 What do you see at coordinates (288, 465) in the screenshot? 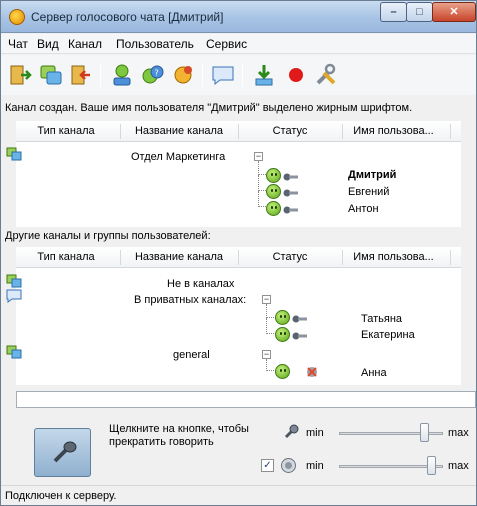
I see `speaker-icon` at bounding box center [288, 465].